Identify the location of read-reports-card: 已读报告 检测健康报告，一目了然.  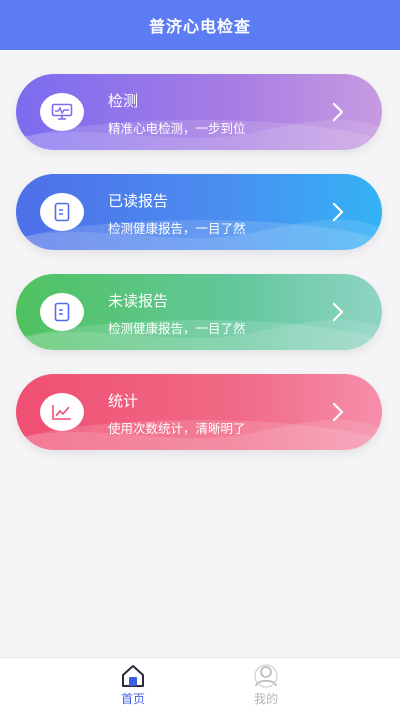
(199, 212).